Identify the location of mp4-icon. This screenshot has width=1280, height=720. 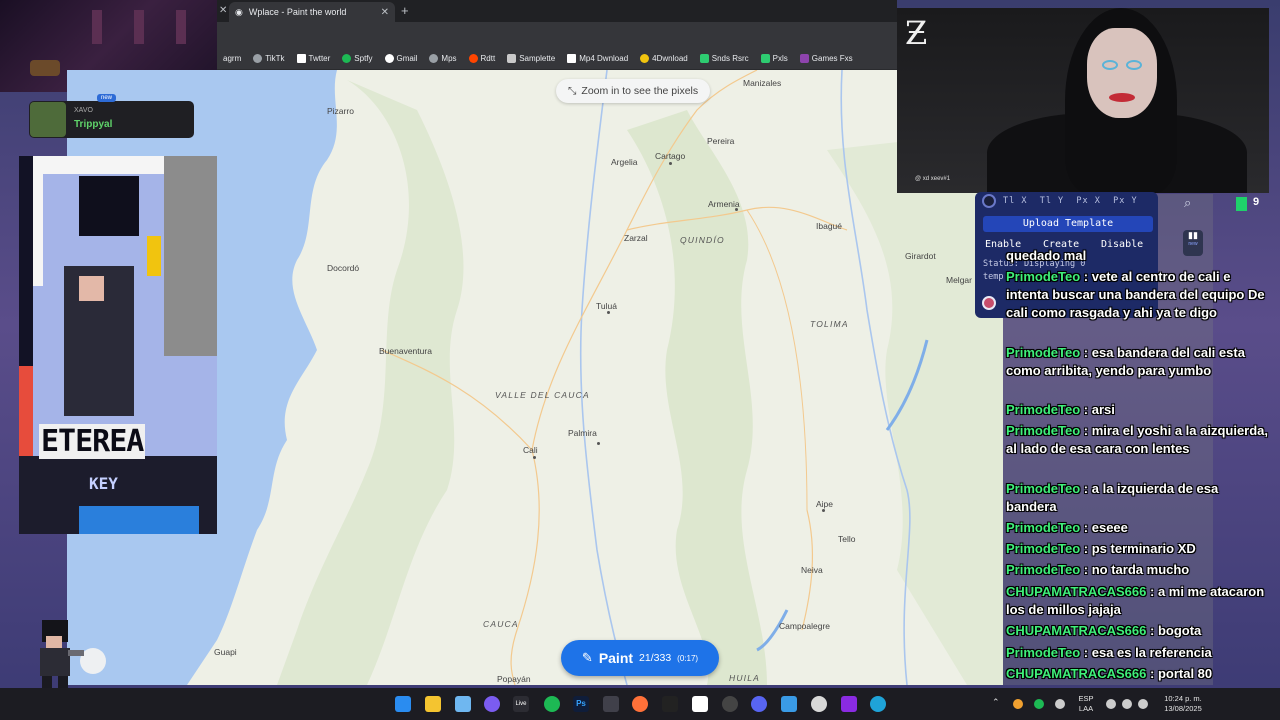
(572, 58).